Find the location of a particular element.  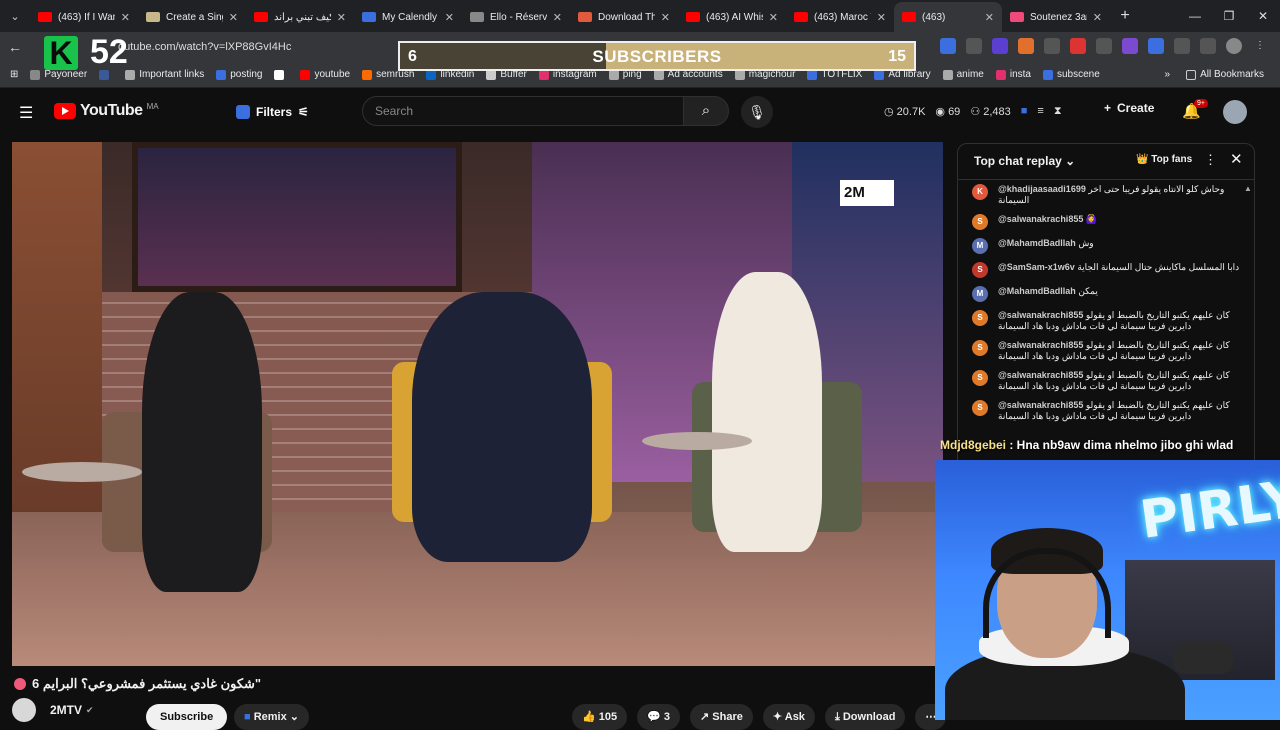

microphone-icon: 🎙 is located at coordinates (757, 112).